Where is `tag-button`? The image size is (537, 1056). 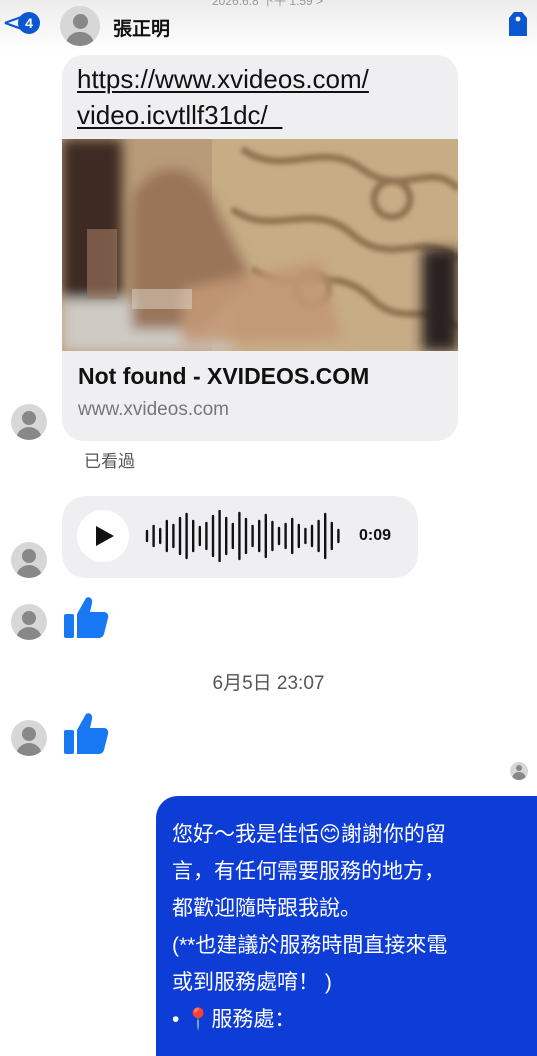 tag-button is located at coordinates (518, 24).